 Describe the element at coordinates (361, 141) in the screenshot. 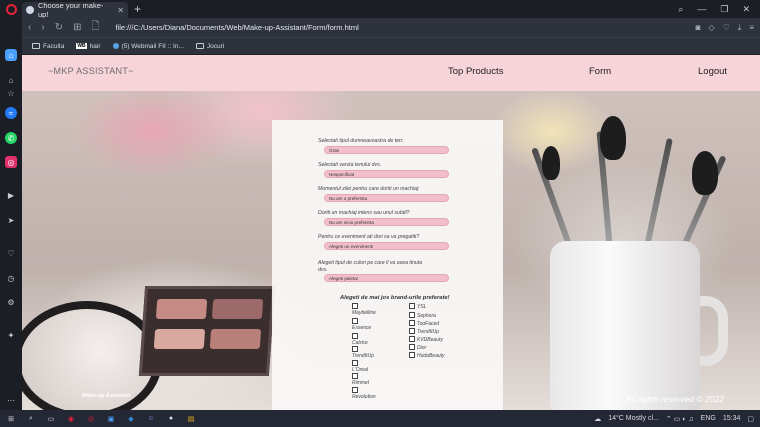

I see `skin-type-label: Selectati tipul dumneavoastra de ten:` at that location.